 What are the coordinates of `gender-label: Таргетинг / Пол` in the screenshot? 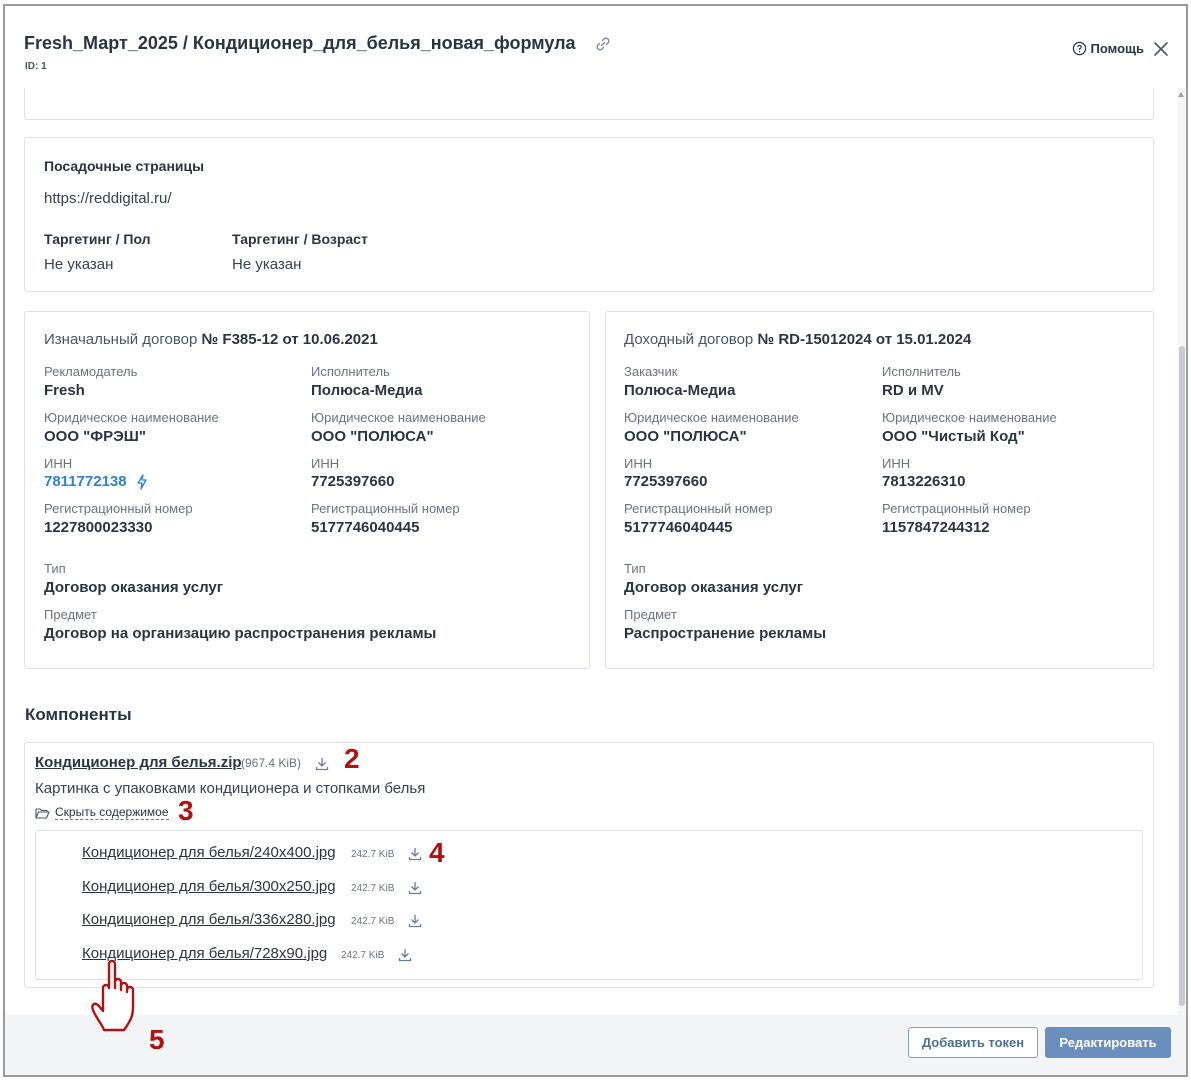 It's located at (97, 239).